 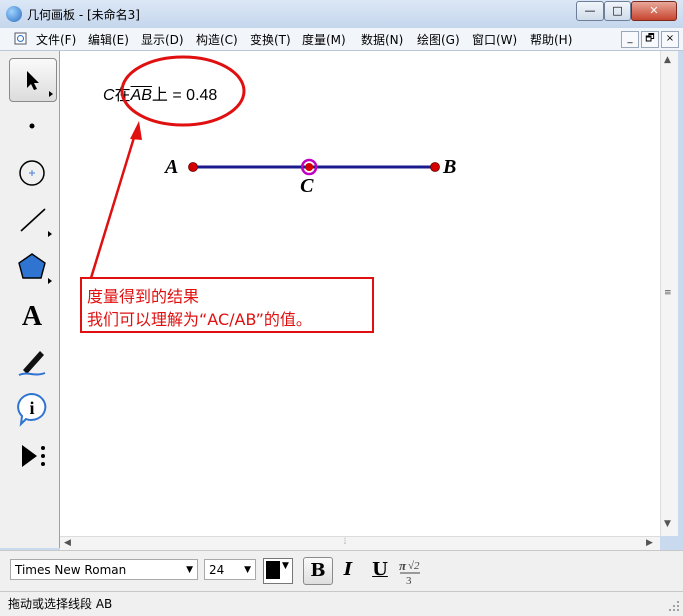 I want to click on menu-measure: 度量(M), so click(x=324, y=39).